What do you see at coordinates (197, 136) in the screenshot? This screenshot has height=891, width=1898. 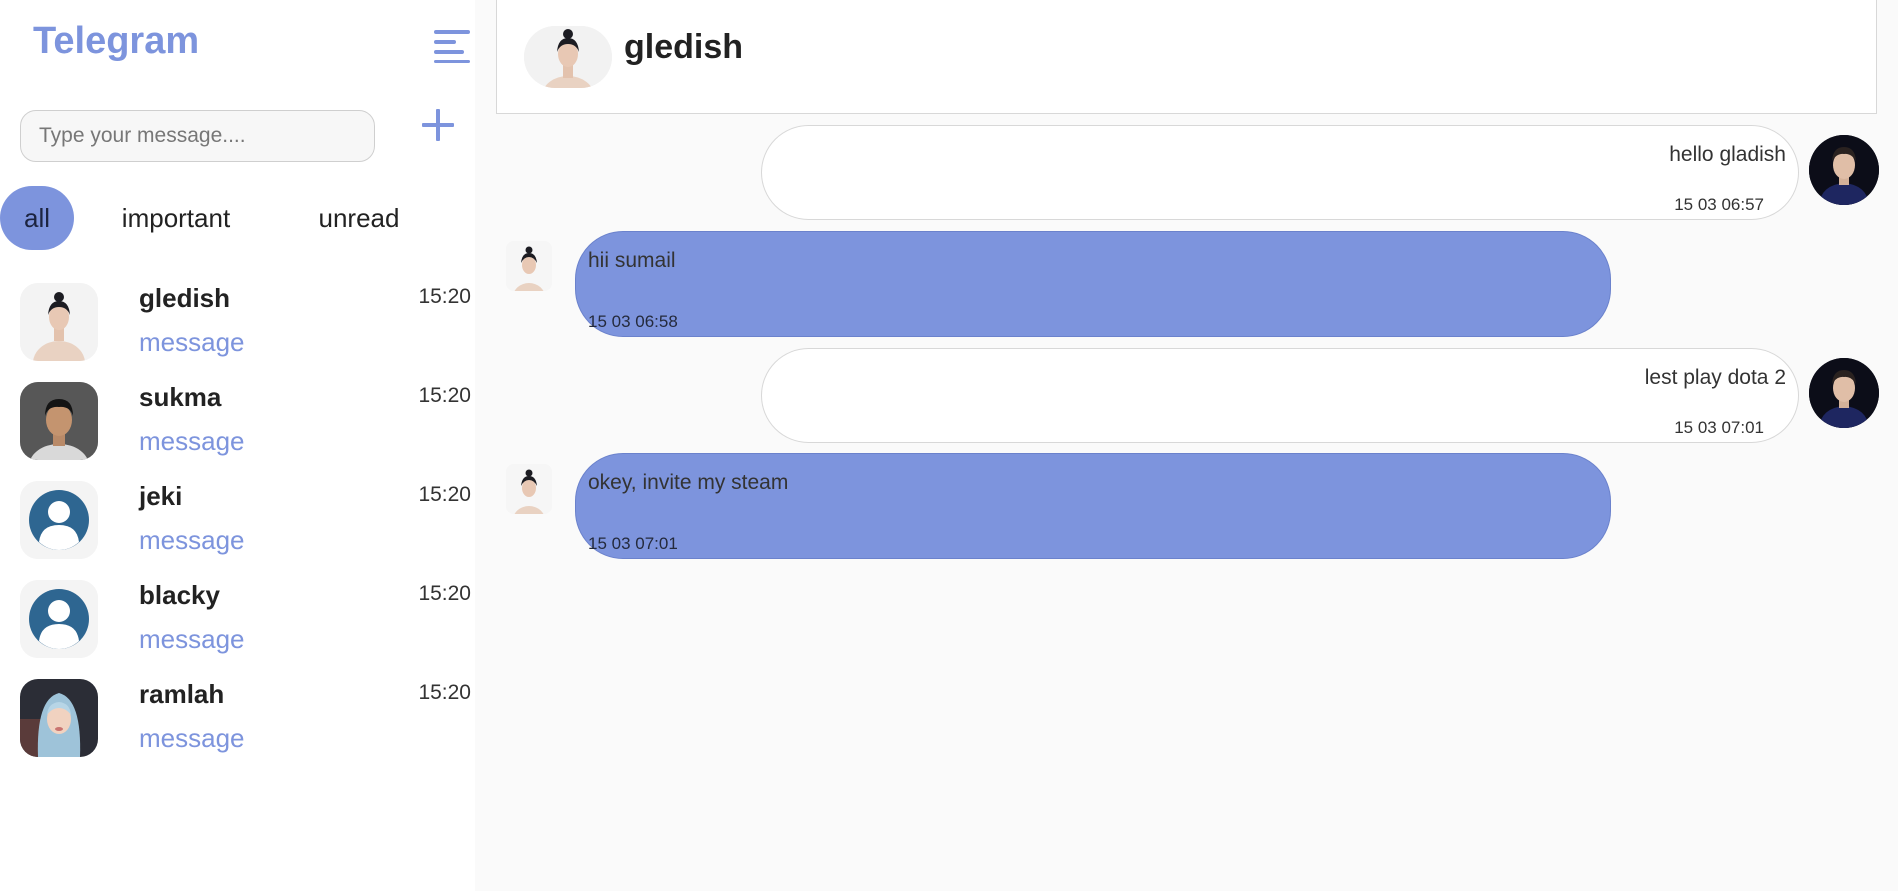 I see `search-input` at bounding box center [197, 136].